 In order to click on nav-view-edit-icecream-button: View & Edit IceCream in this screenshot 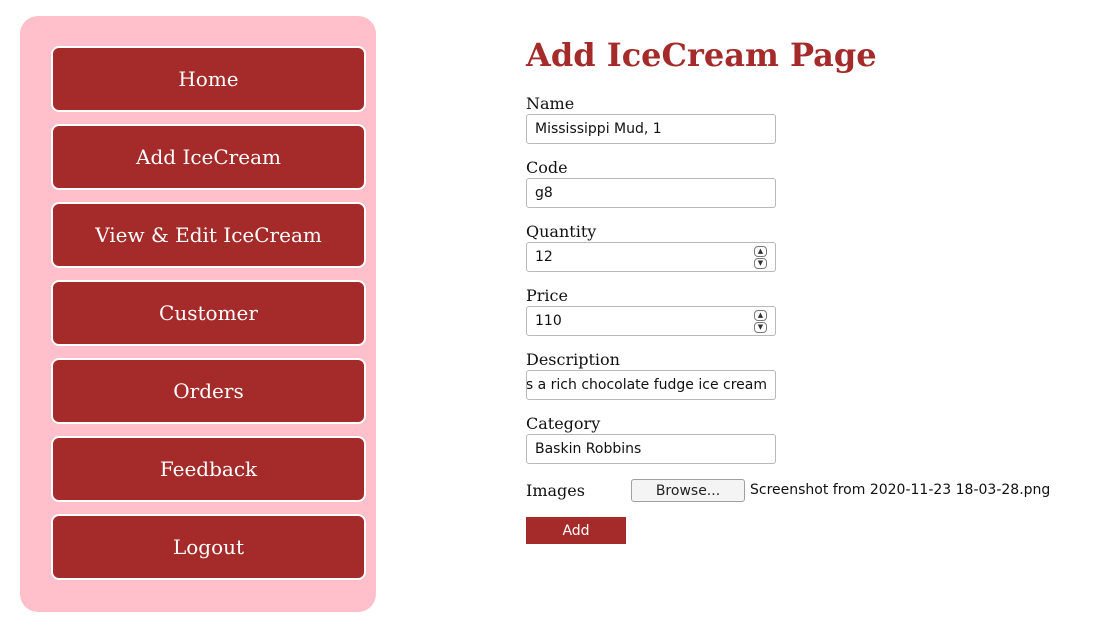, I will do `click(208, 235)`.